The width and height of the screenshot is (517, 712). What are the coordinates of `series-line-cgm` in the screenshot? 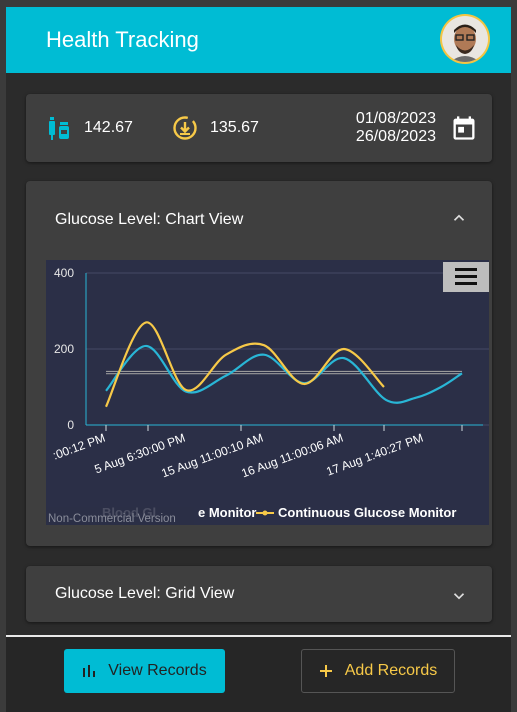 It's located at (245, 364).